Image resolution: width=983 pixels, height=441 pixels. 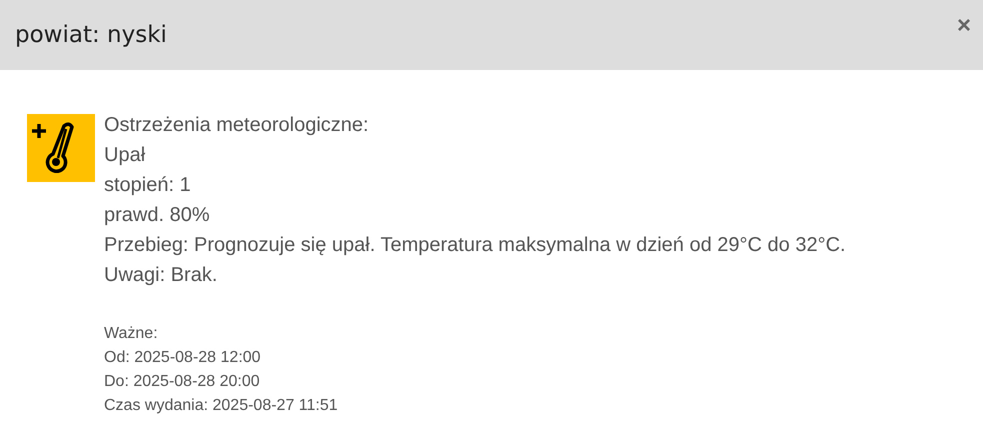 I want to click on warning-probability: prawd. 80%, so click(x=157, y=215).